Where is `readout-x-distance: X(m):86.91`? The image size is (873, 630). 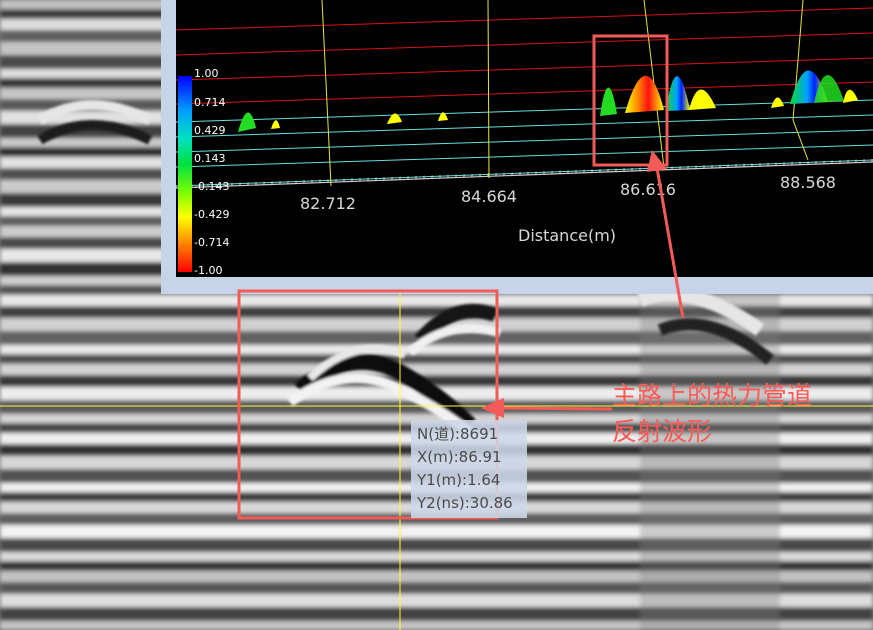
readout-x-distance: X(m):86.91 is located at coordinates (459, 457).